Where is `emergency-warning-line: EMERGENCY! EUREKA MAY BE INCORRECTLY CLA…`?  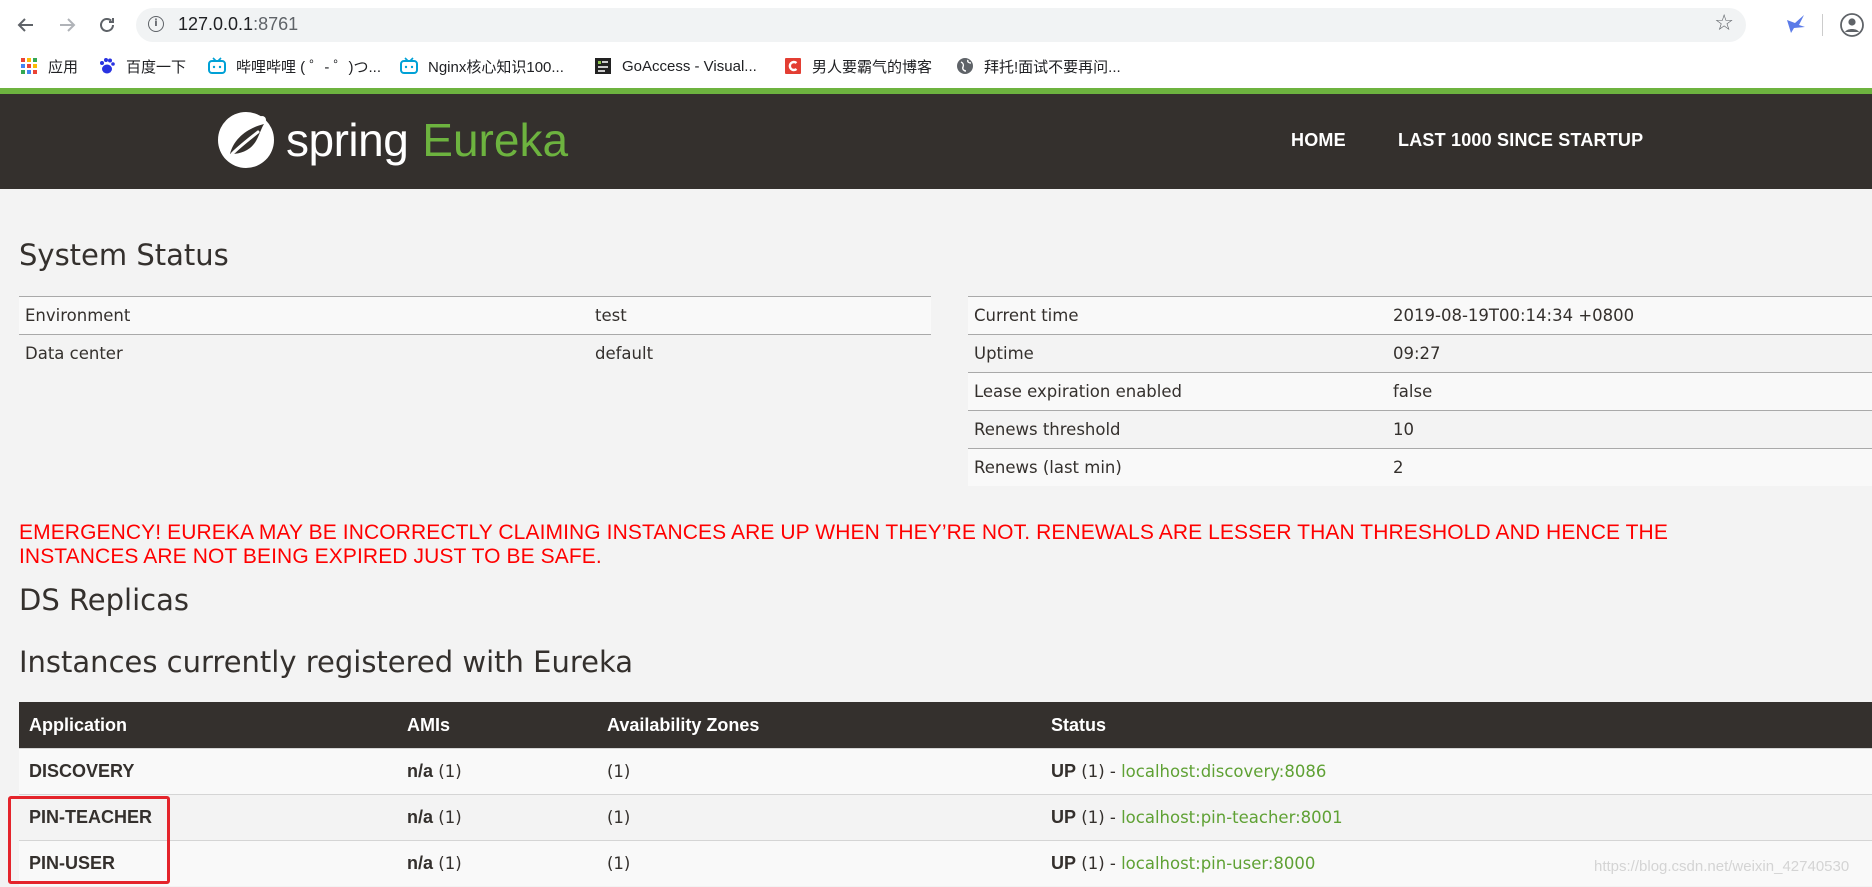 emergency-warning-line: EMERGENCY! EUREKA MAY BE INCORRECTLY CLA… is located at coordinates (843, 532).